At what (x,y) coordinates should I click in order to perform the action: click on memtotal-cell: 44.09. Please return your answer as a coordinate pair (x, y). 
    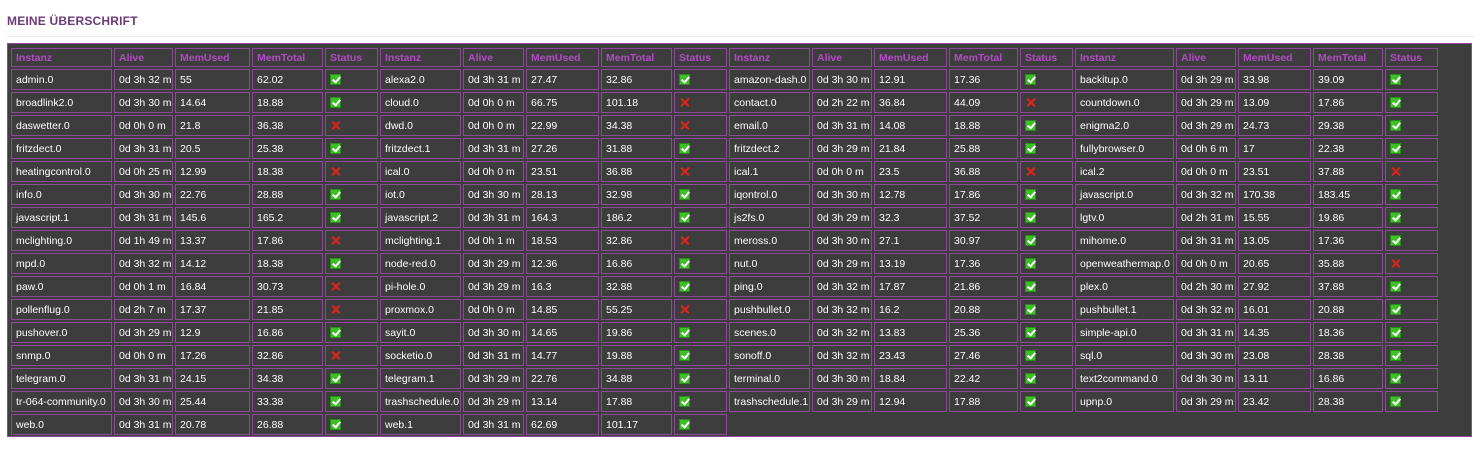
    Looking at the image, I should click on (983, 102).